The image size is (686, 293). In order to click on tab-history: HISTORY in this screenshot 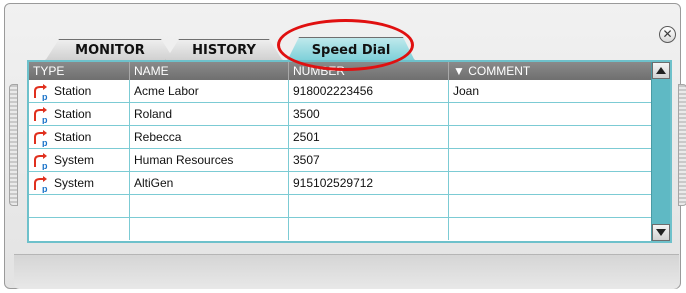, I will do `click(224, 50)`.